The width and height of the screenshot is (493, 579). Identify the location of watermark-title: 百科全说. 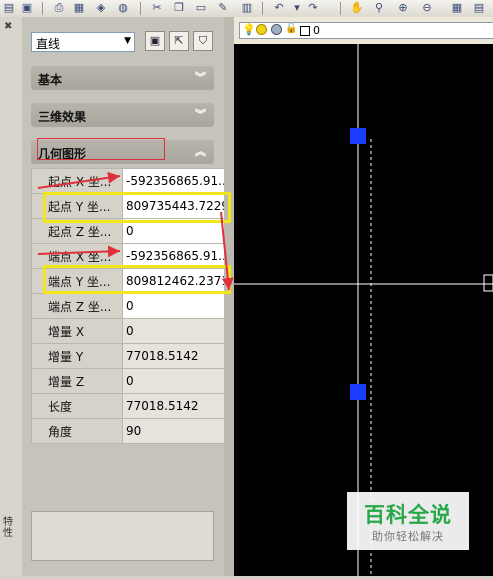
(408, 515).